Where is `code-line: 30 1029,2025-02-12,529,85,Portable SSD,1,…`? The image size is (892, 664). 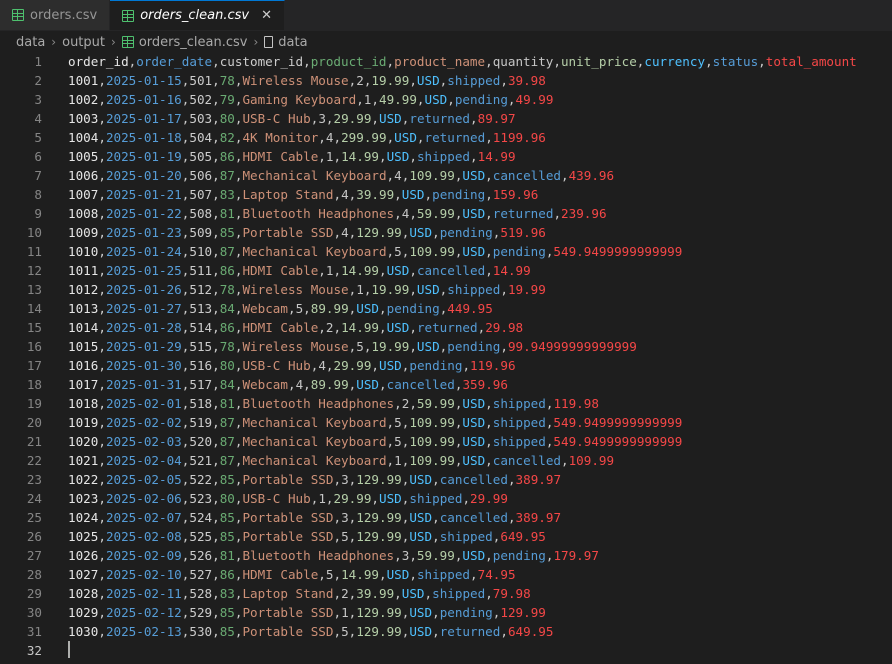
code-line: 30 1029,2025-02-12,529,85,Portable SSD,1,… is located at coordinates (446, 612).